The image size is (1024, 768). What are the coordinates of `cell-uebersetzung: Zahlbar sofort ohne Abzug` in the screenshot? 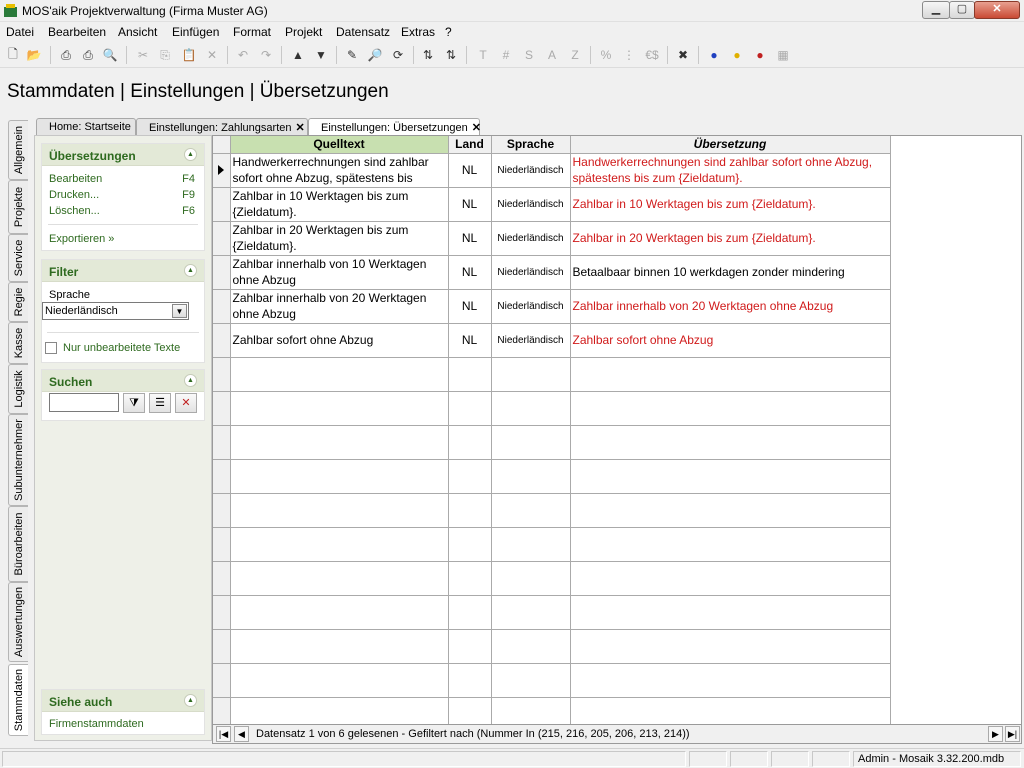 It's located at (730, 340).